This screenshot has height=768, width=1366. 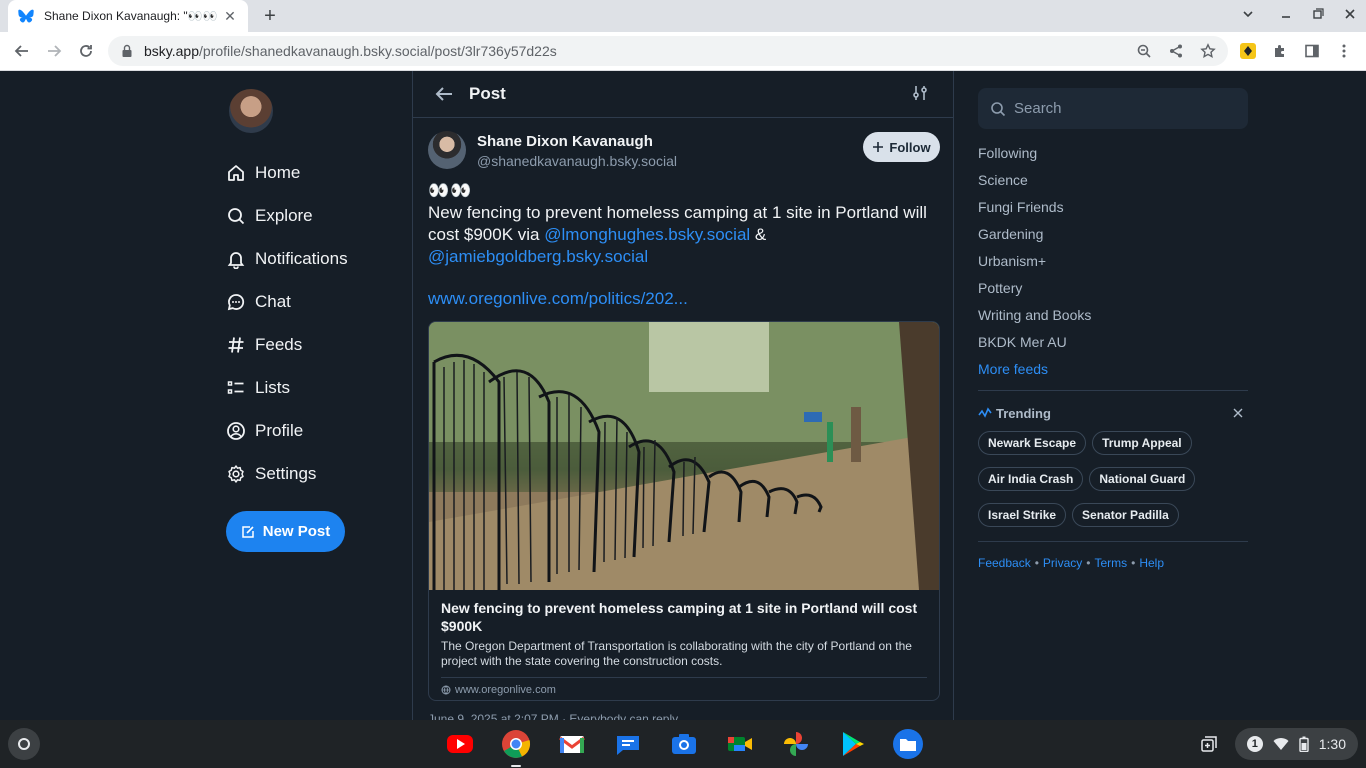 What do you see at coordinates (1113, 413) in the screenshot?
I see `trending-header: Trending` at bounding box center [1113, 413].